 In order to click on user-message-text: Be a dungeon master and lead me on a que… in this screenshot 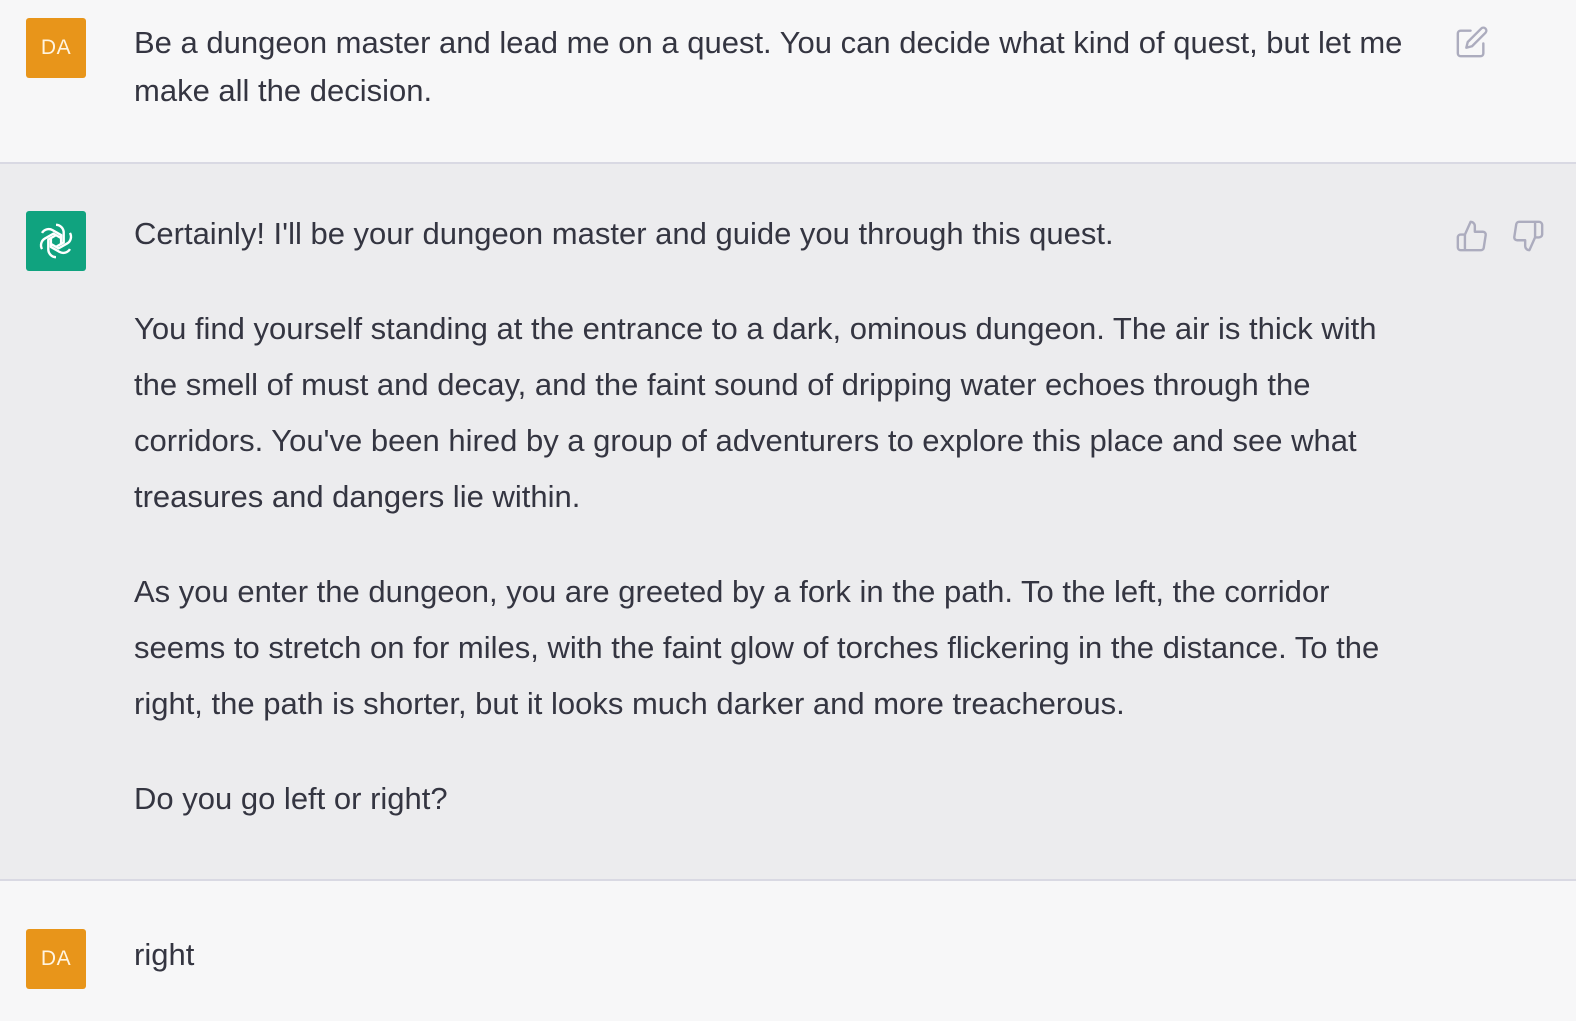, I will do `click(768, 66)`.